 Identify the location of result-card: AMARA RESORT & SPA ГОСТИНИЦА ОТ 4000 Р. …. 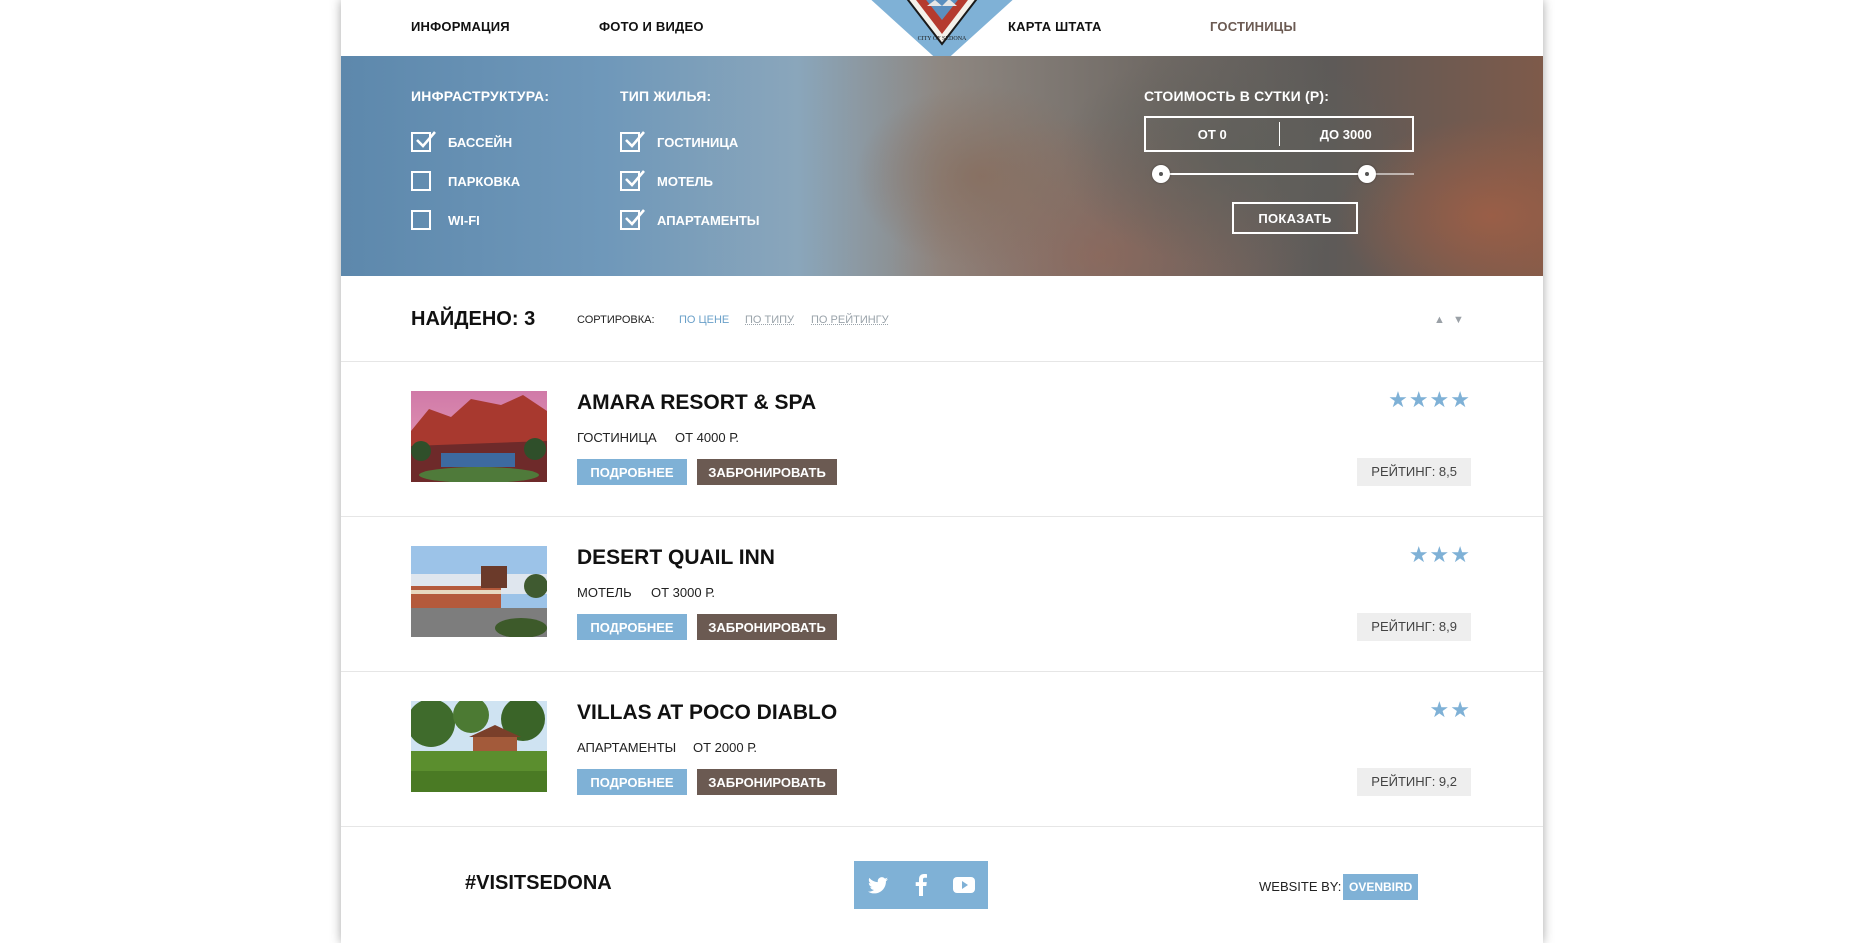
(942, 439).